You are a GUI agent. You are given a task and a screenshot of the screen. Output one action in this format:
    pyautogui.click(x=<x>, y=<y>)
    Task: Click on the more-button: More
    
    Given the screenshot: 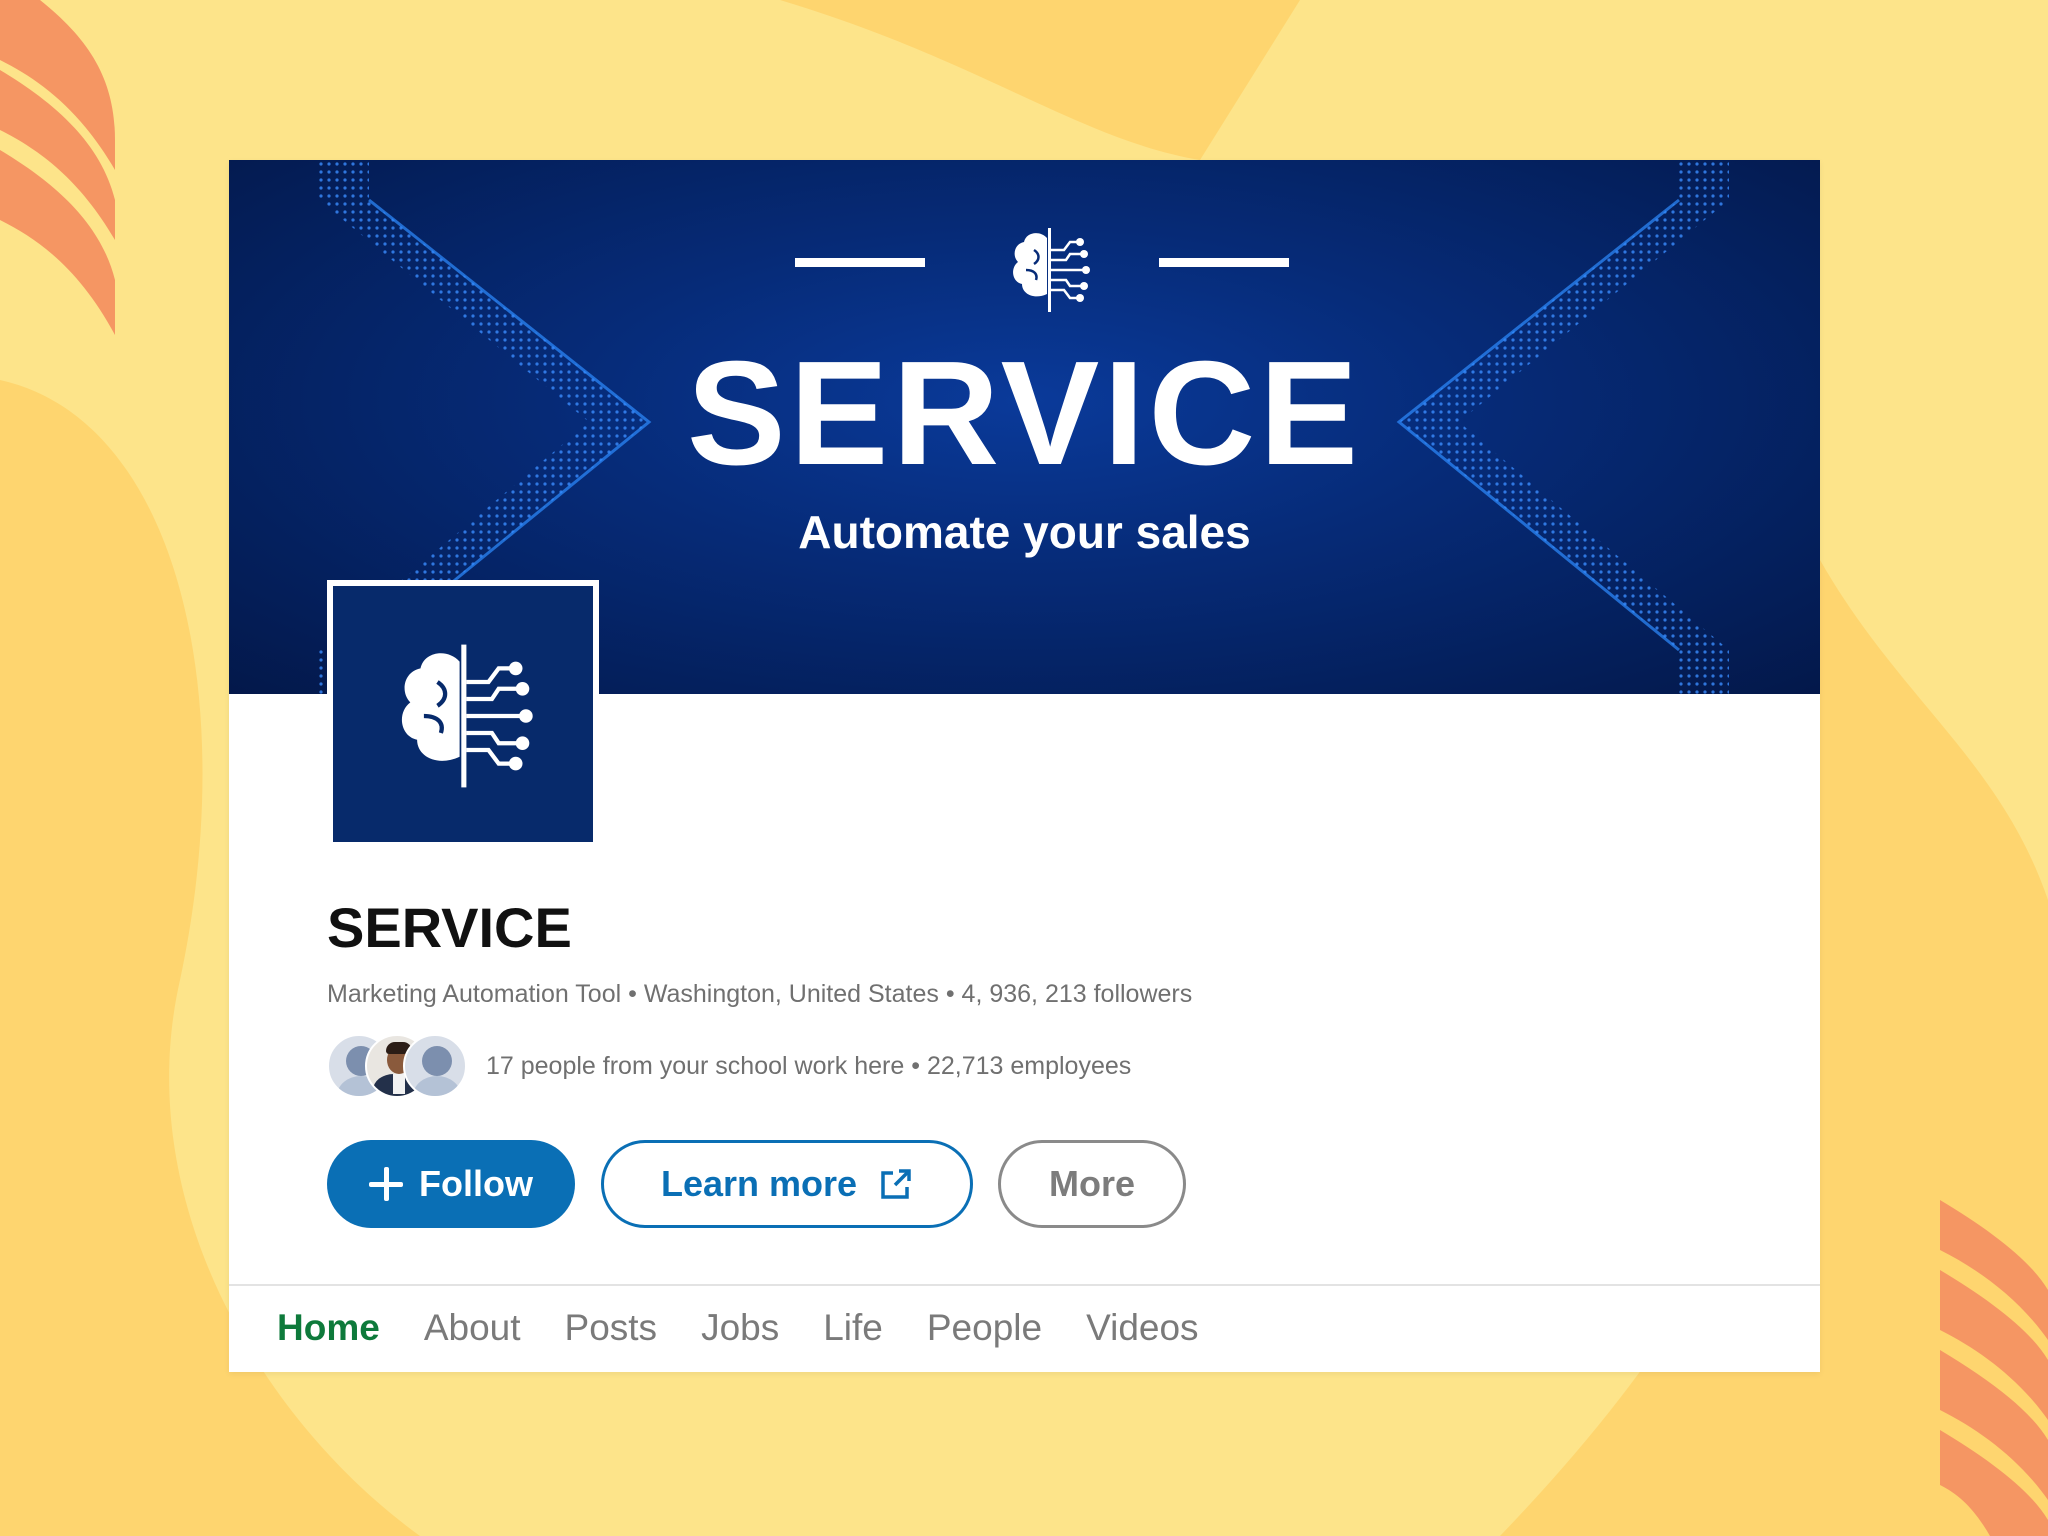 What is the action you would take?
    pyautogui.click(x=1092, y=1184)
    